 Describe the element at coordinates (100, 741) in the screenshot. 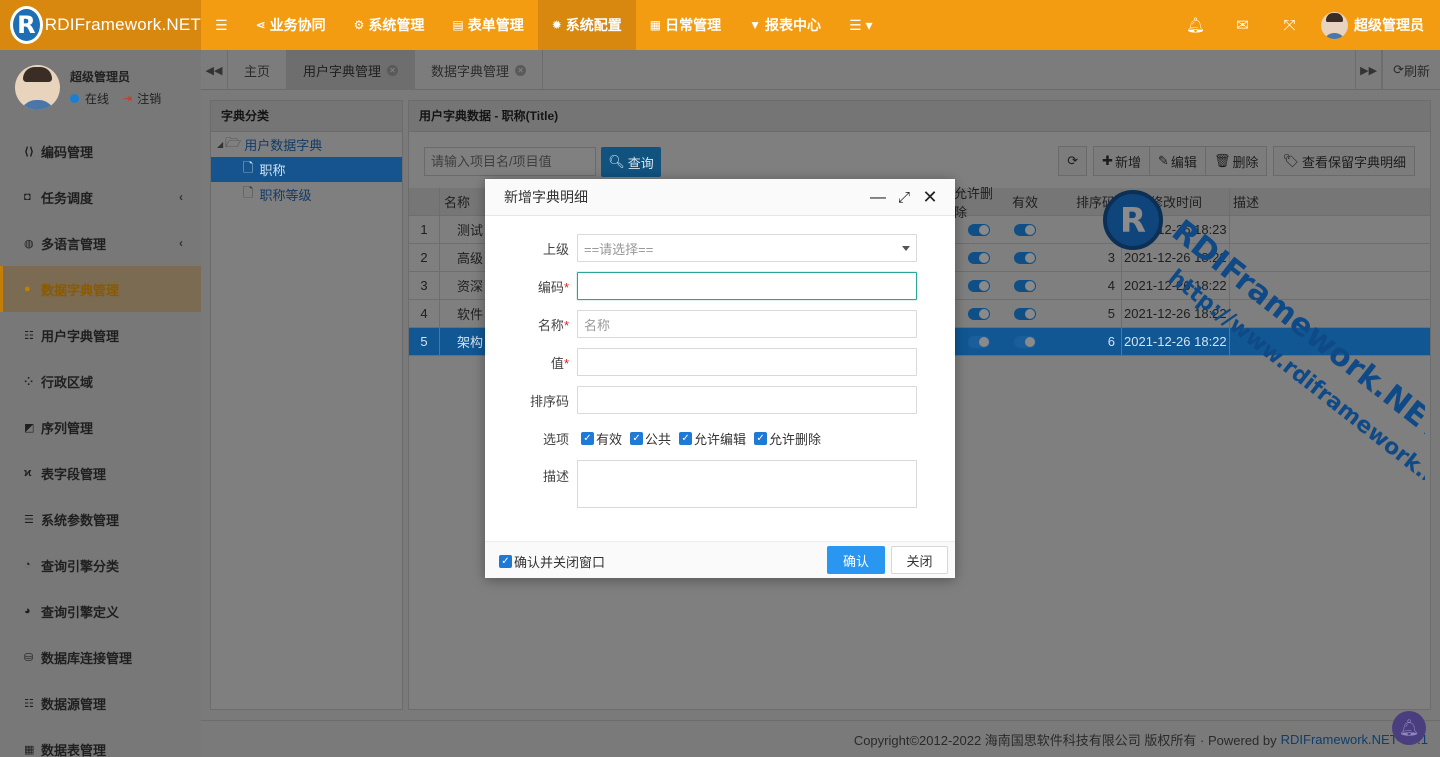

I see `sidebar-item: ▦ 数据表管理` at that location.